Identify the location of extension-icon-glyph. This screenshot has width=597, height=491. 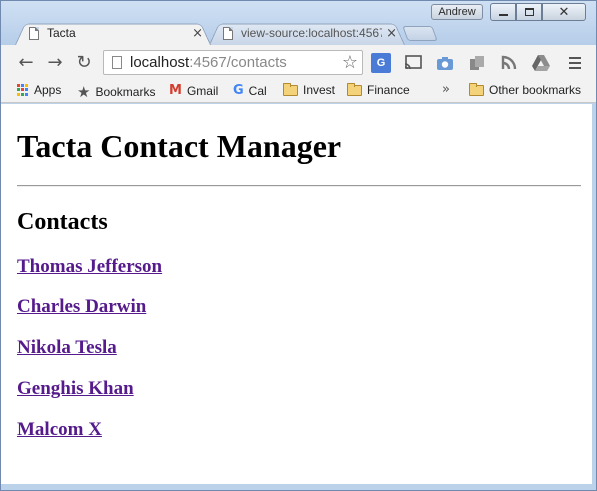
(477, 63).